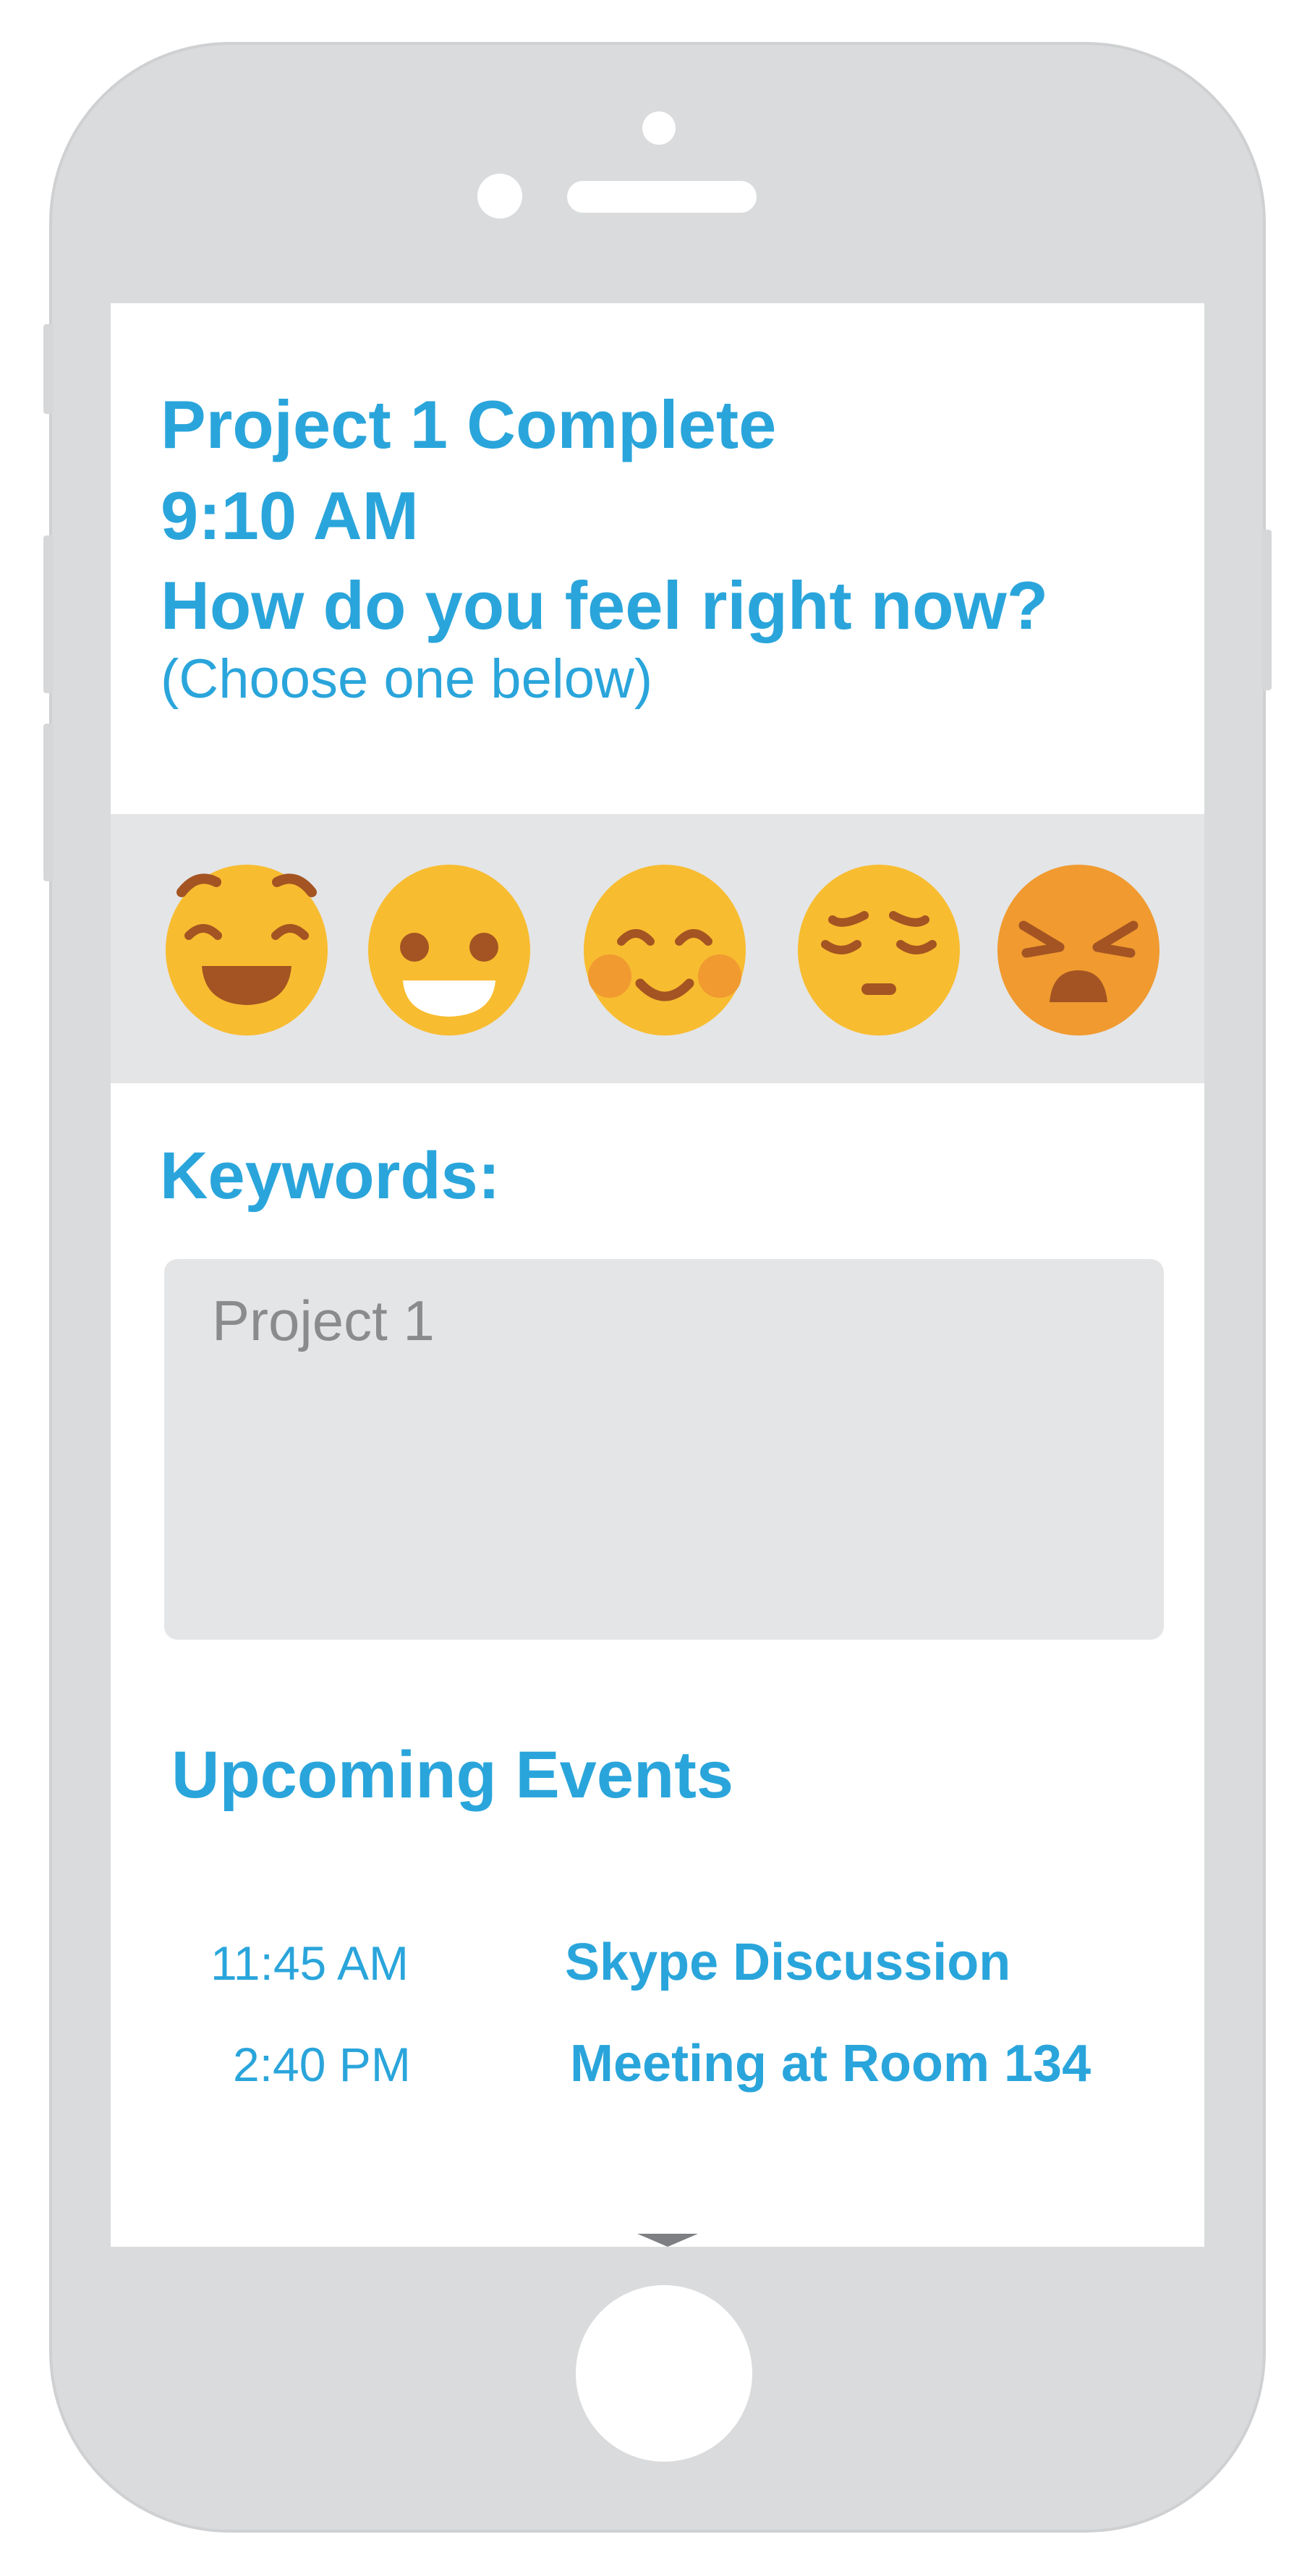  What do you see at coordinates (659, 128) in the screenshot?
I see `front-camera` at bounding box center [659, 128].